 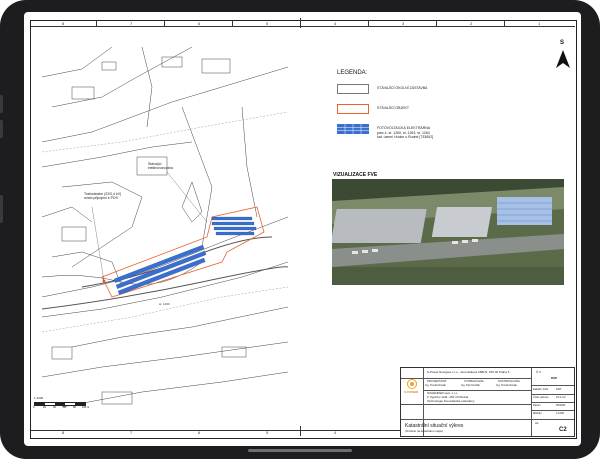 I want to click on meta-label: Číslo výkresu, so click(x=541, y=397).